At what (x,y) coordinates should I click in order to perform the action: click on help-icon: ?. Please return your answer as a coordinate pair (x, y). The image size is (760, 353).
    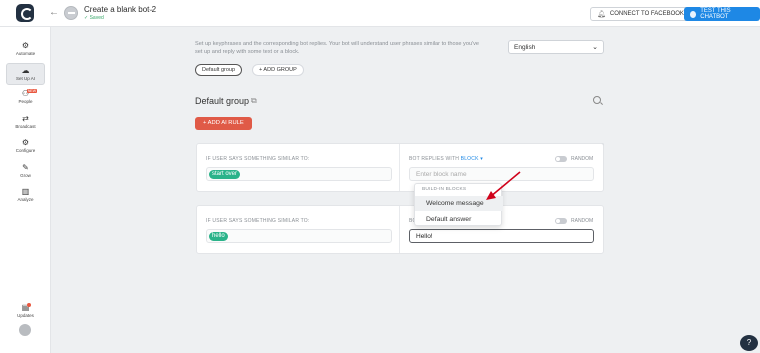
    Looking at the image, I should click on (749, 343).